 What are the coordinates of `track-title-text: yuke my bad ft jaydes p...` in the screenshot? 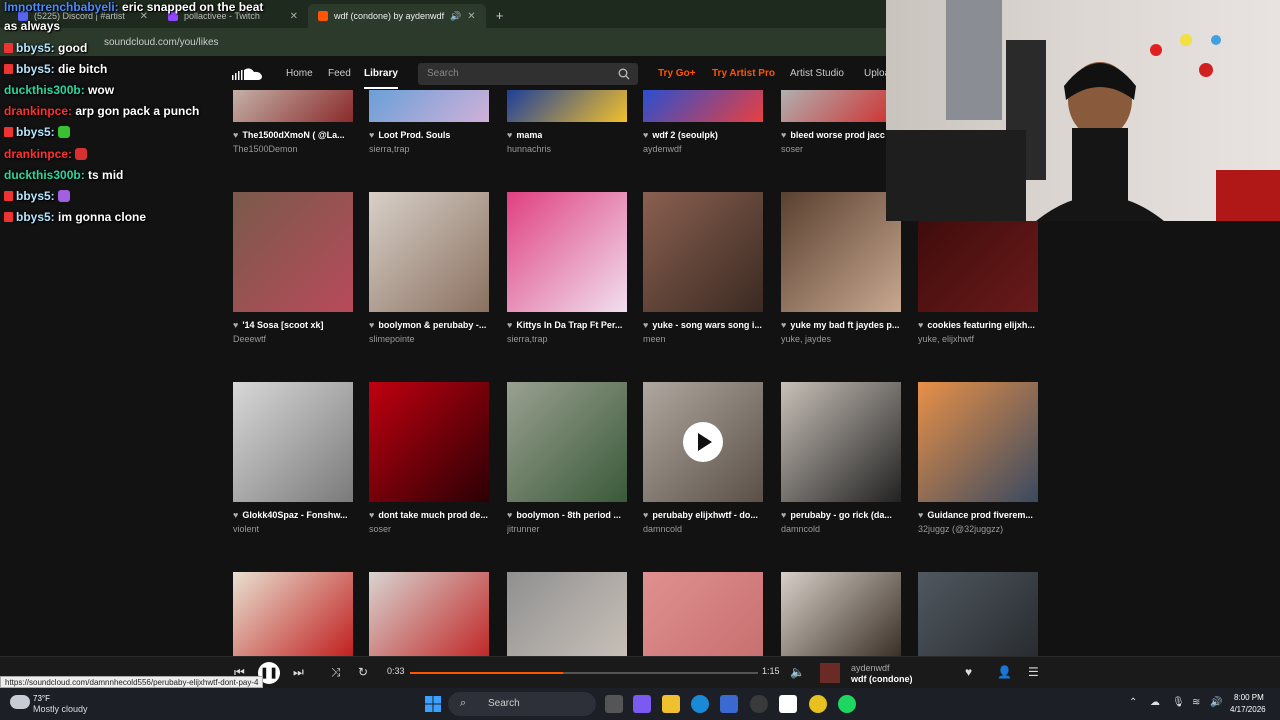 It's located at (844, 325).